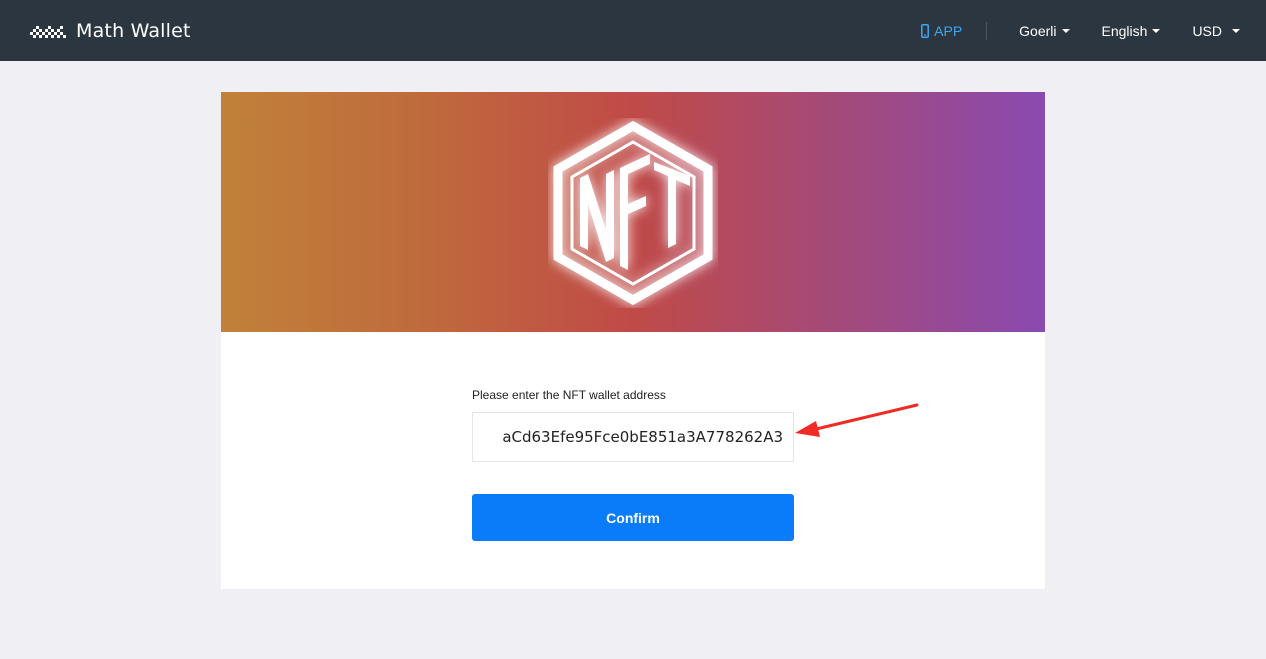 Image resolution: width=1266 pixels, height=659 pixels. I want to click on language-dropdown: English, so click(1131, 31).